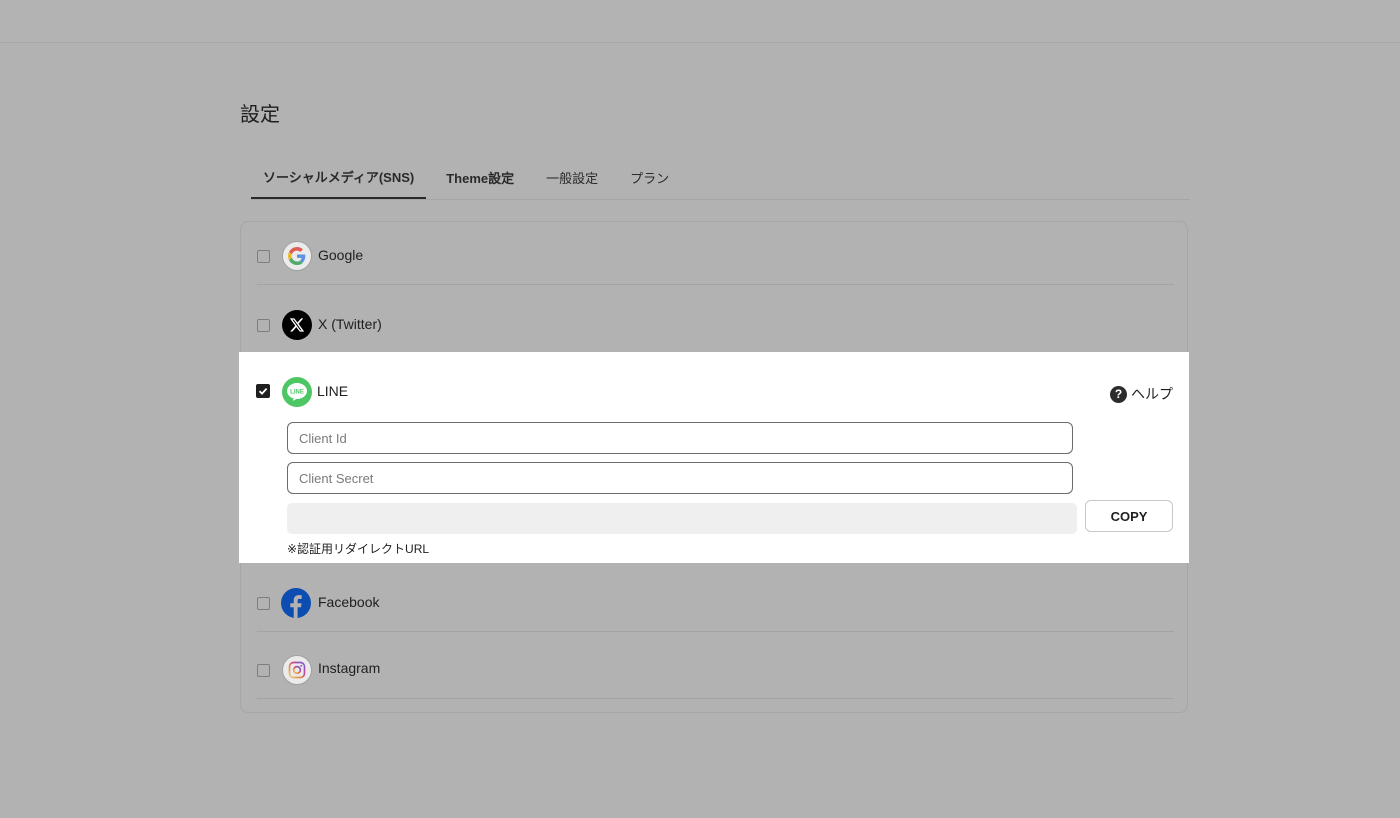 Image resolution: width=1400 pixels, height=818 pixels. Describe the element at coordinates (297, 325) in the screenshot. I see `x-icon` at that location.